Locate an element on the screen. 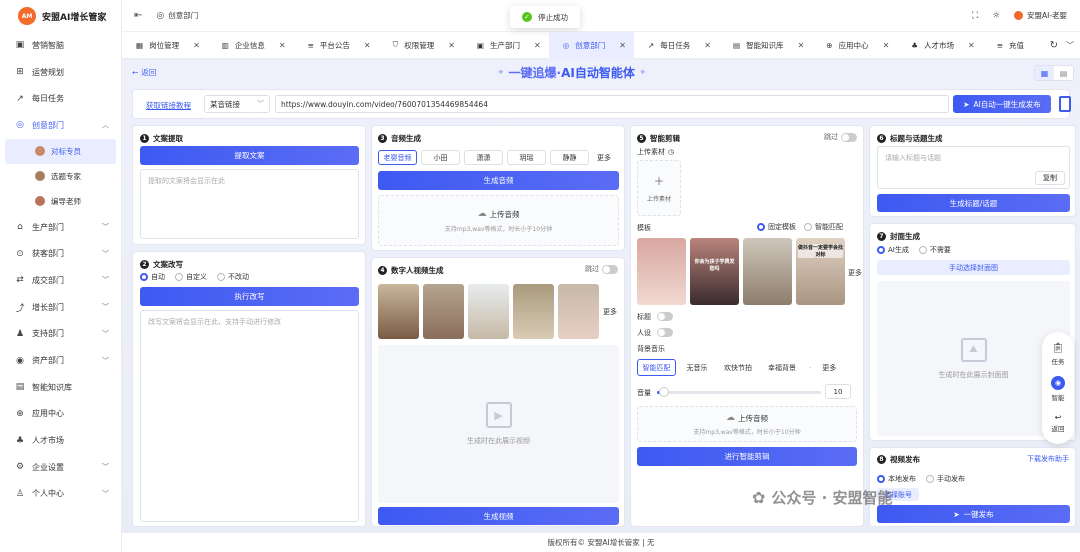  sidebar-item-apps: ⊕ 应用中心 is located at coordinates (60, 414).